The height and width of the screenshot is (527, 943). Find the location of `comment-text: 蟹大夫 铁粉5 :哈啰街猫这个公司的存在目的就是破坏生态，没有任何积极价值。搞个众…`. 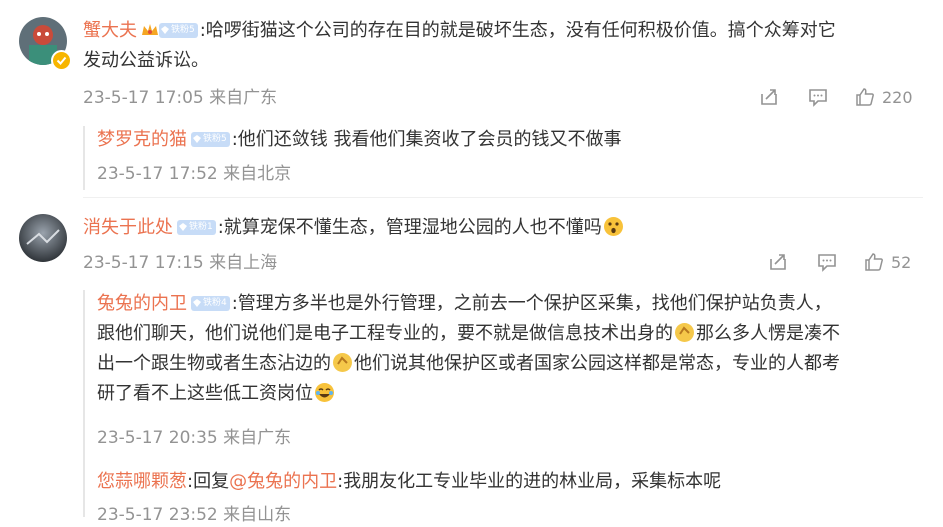

comment-text: 蟹大夫 铁粉5 :哈啰街猫这个公司的存在目的就是破坏生态，没有任何积极价值。搞个众… is located at coordinates (503, 46).